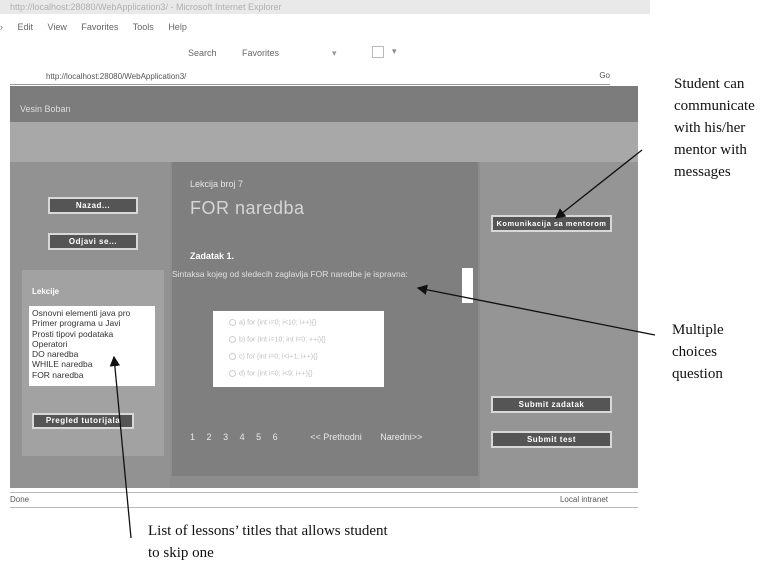  What do you see at coordinates (120, 447) in the screenshot?
I see `arrow-list` at bounding box center [120, 447].